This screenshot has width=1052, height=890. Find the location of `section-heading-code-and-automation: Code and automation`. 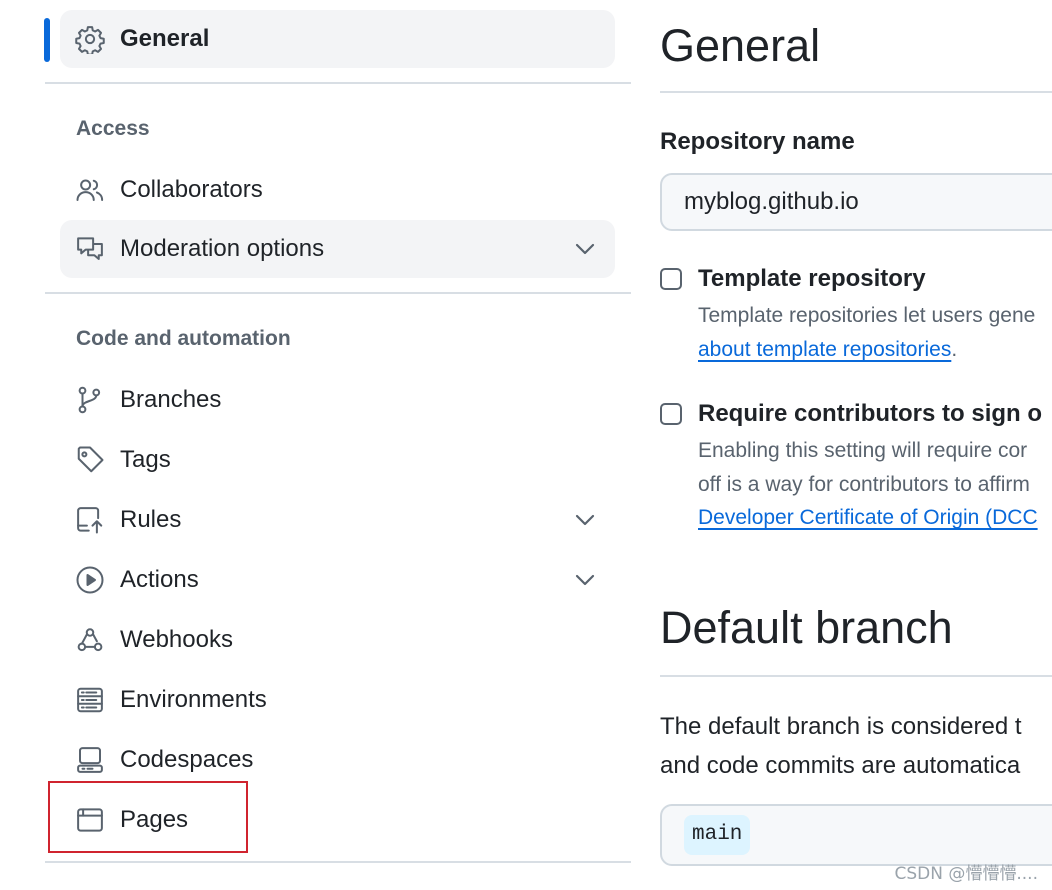

section-heading-code-and-automation: Code and automation is located at coordinates (183, 338).